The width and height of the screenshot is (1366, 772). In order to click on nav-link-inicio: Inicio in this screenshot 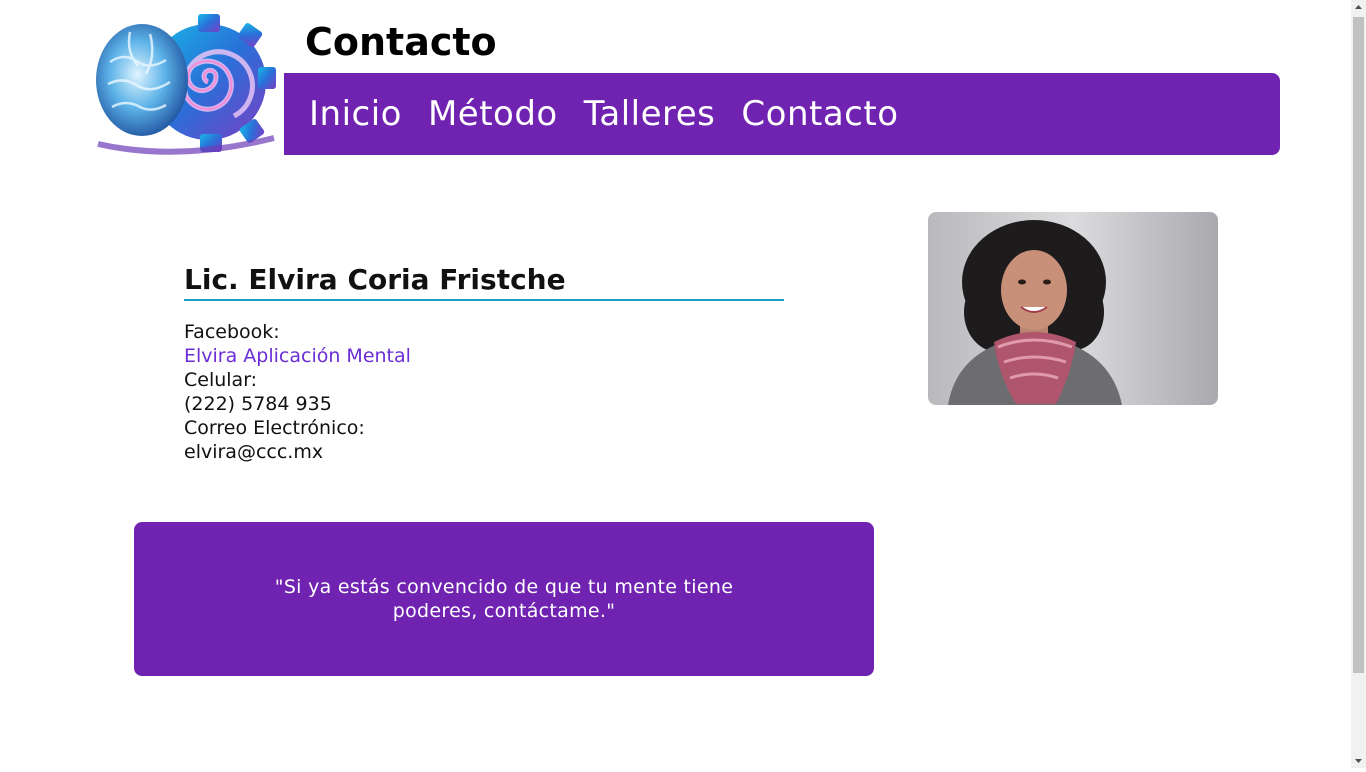, I will do `click(355, 114)`.